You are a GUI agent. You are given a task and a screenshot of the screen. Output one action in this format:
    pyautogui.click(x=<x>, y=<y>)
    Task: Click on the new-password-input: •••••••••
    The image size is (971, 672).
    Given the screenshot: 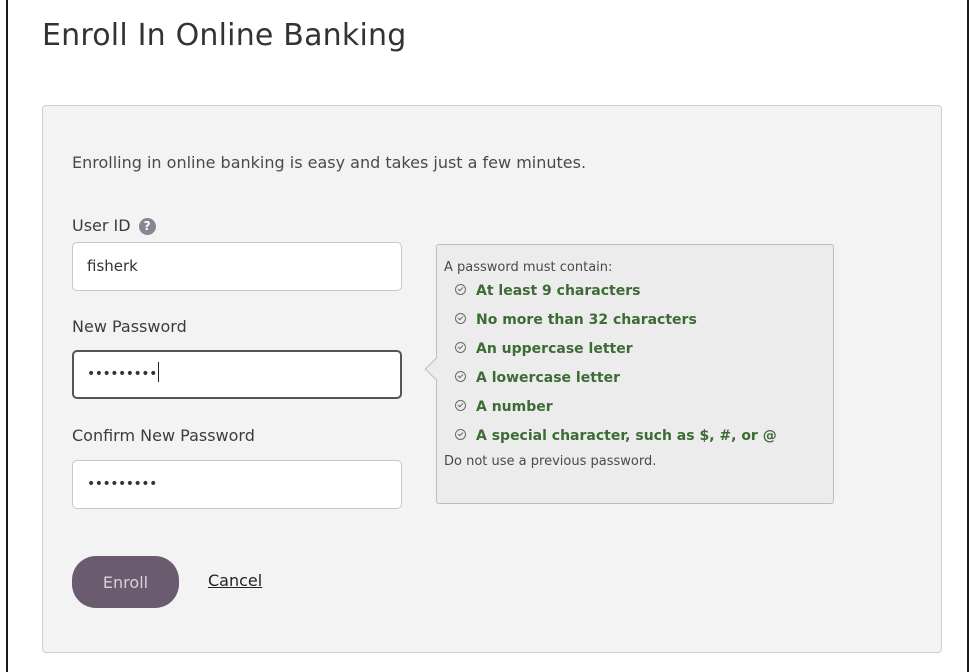 What is the action you would take?
    pyautogui.click(x=237, y=374)
    